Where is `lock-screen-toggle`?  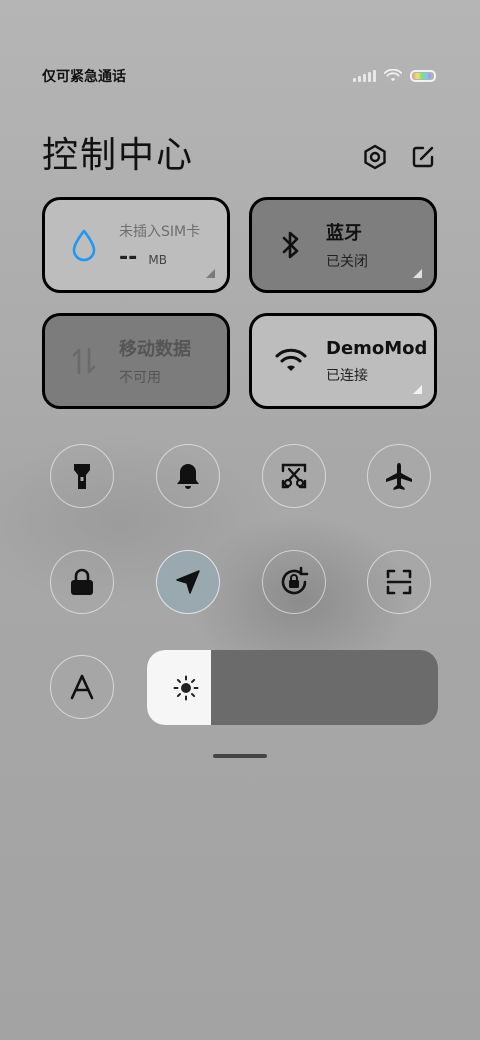 lock-screen-toggle is located at coordinates (82, 582).